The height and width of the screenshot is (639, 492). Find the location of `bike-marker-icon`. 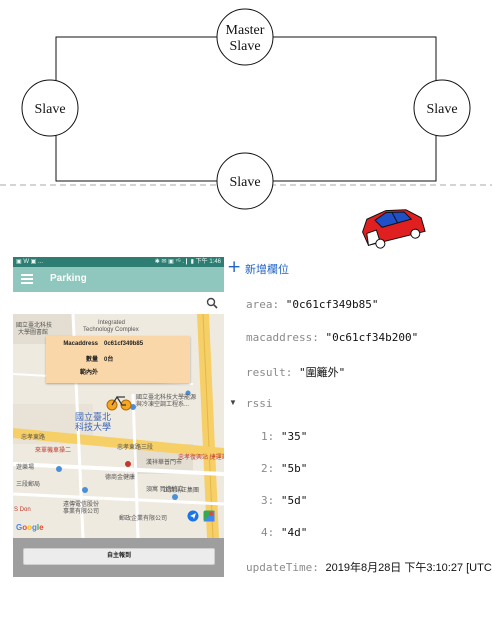

bike-marker-icon is located at coordinates (119, 402).